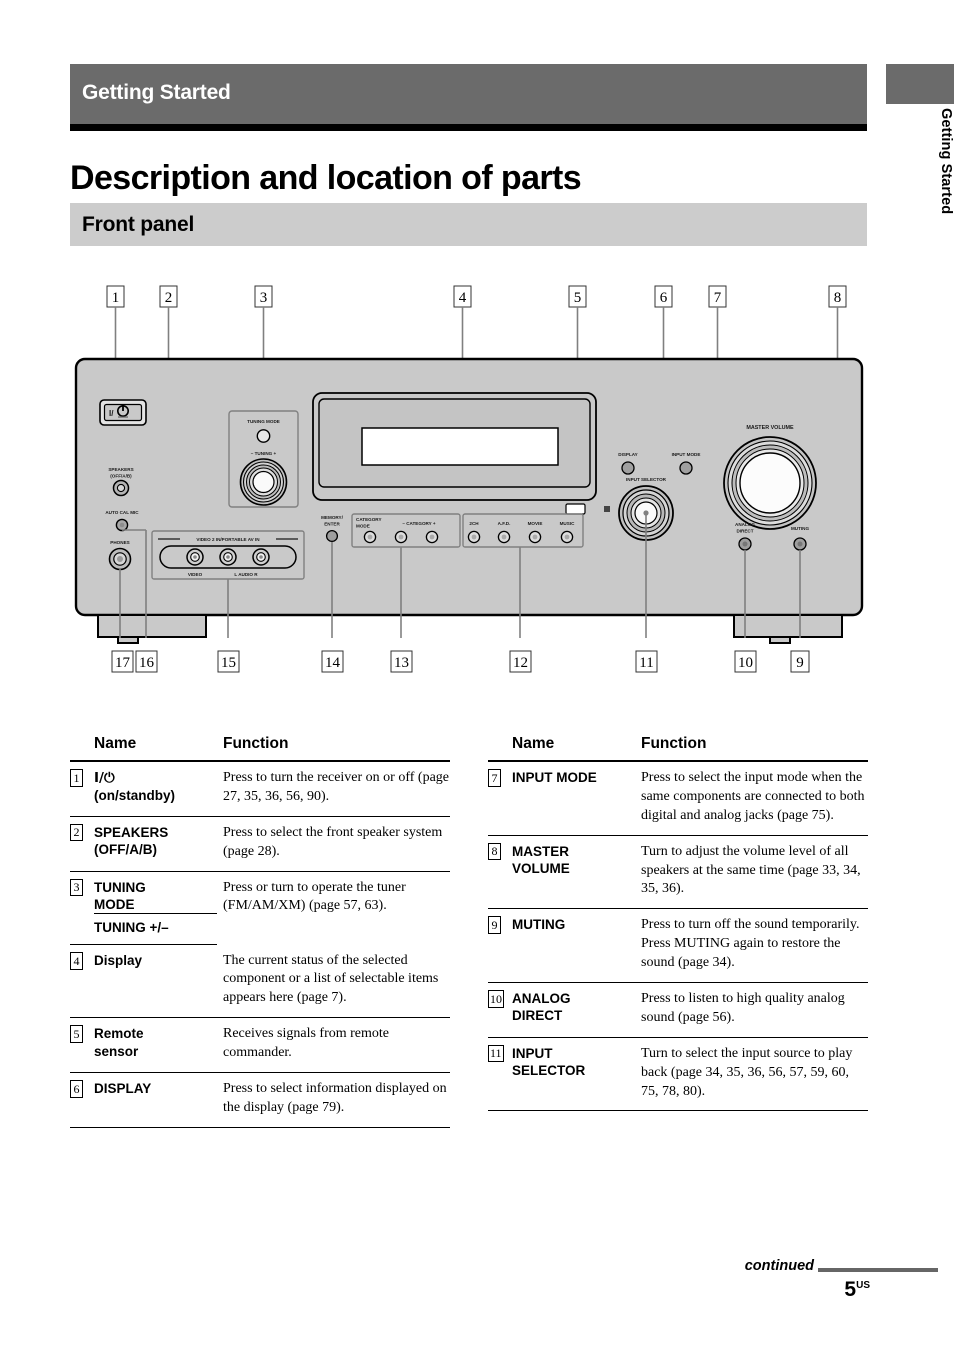 This screenshot has width=954, height=1352. What do you see at coordinates (686, 454) in the screenshot?
I see `svg-text: INPUT MODE` at bounding box center [686, 454].